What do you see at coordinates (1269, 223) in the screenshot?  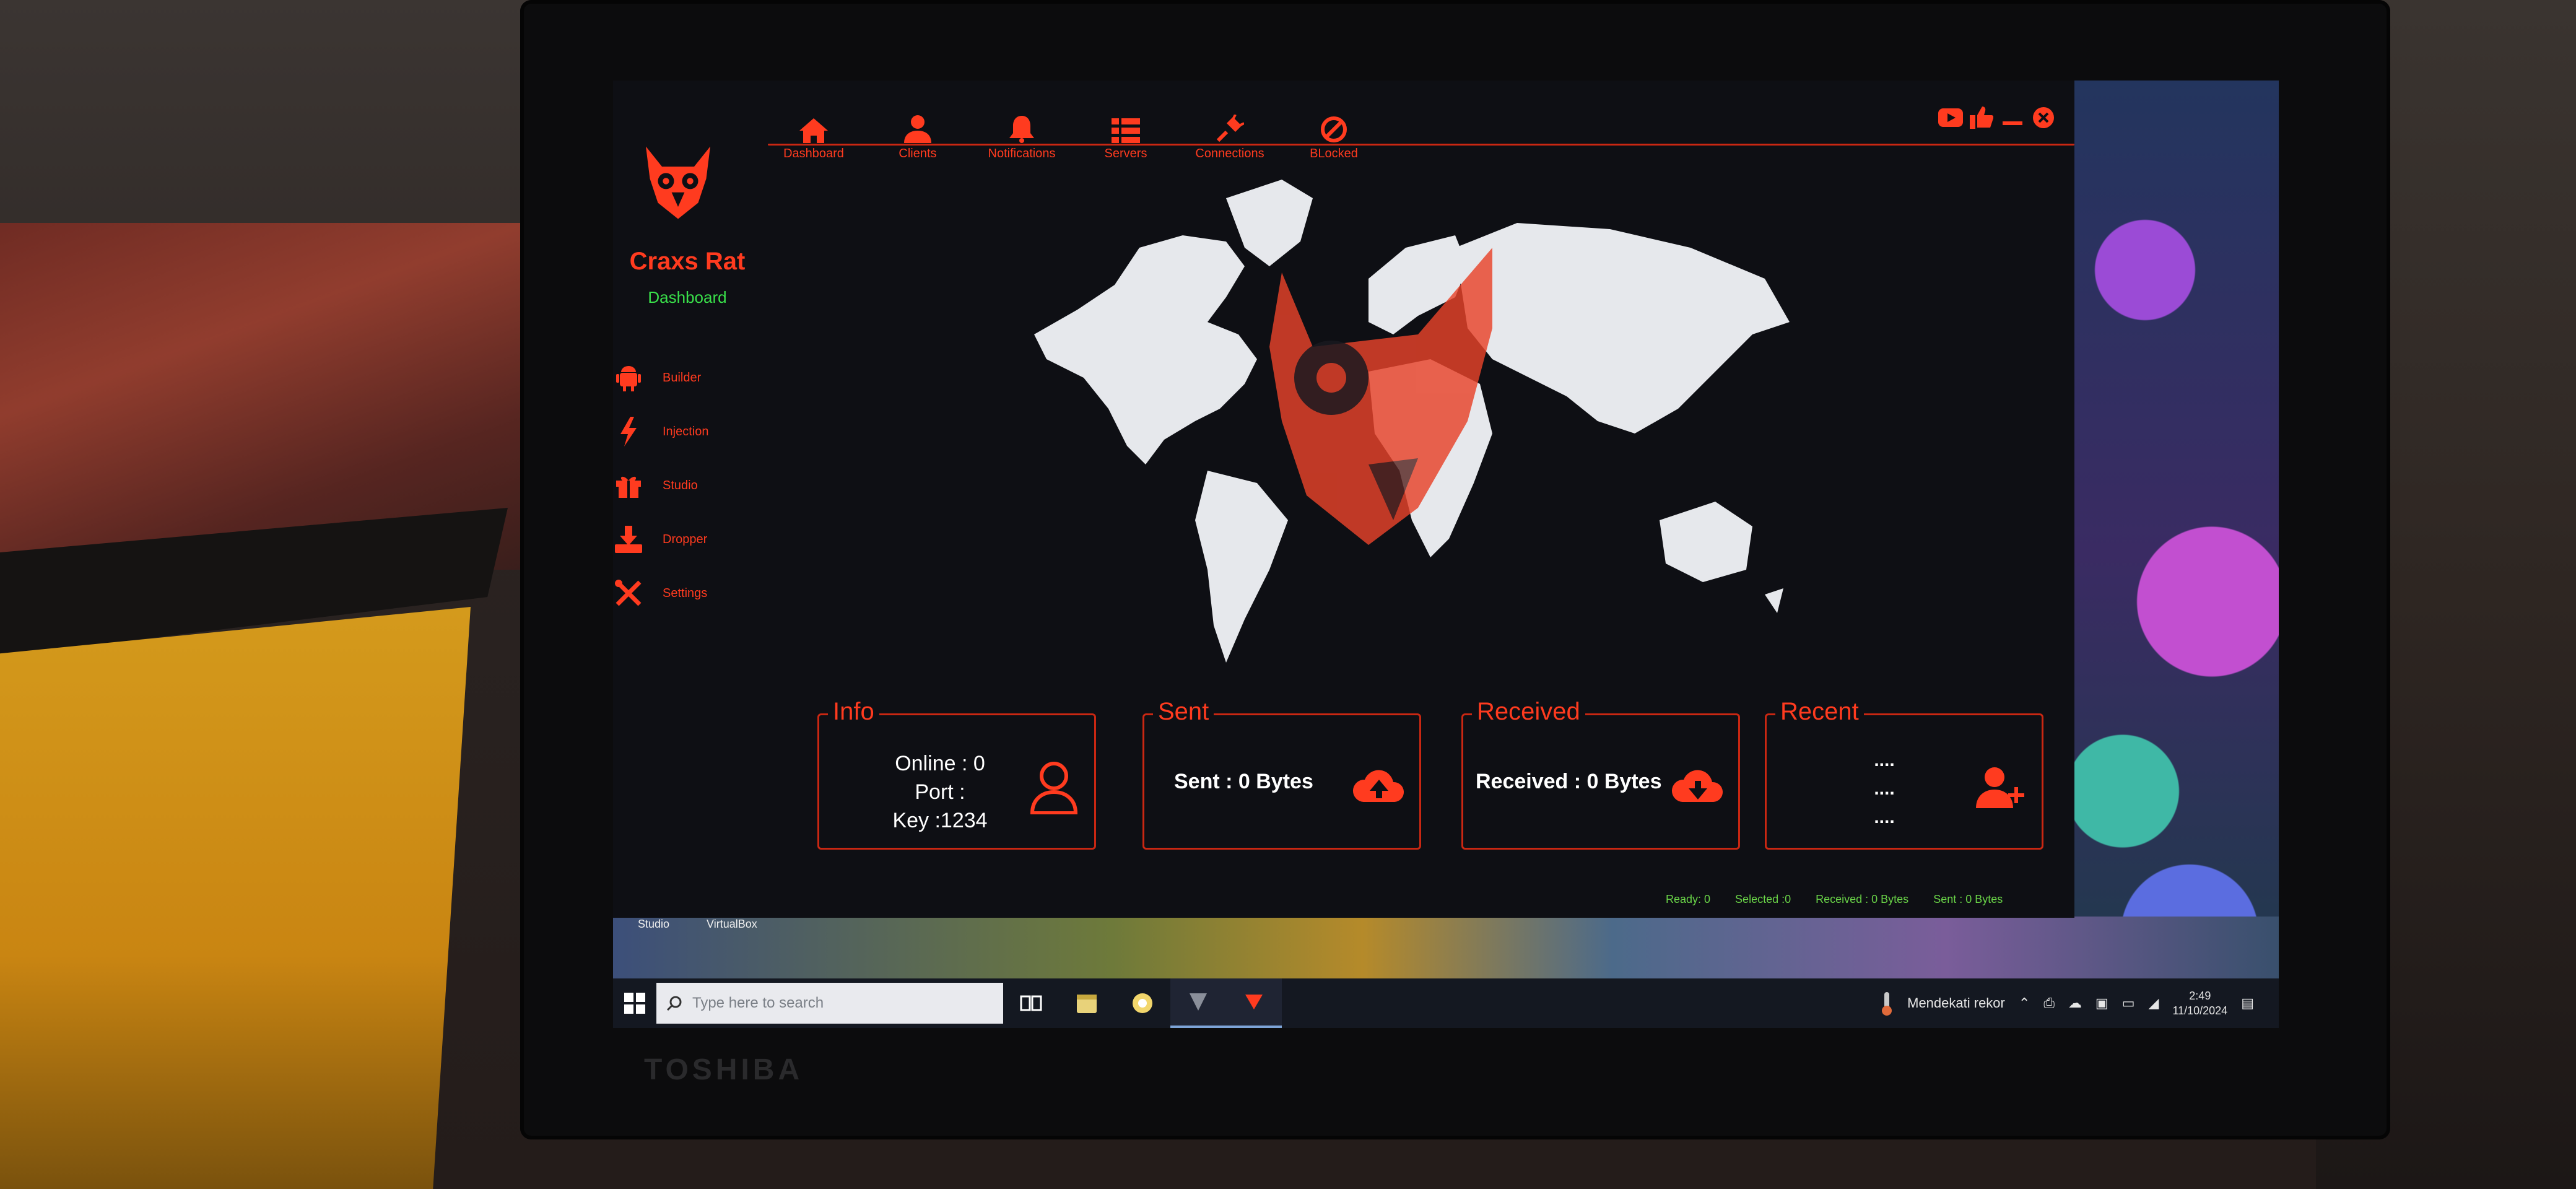 I see `greenland-shape` at bounding box center [1269, 223].